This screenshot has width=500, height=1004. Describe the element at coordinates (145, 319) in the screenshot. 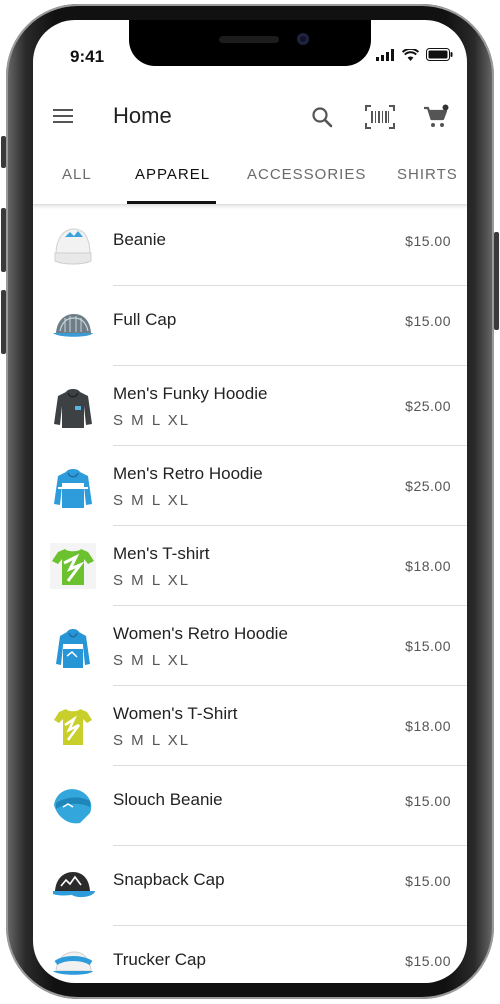

I see `product-name: Full Cap` at that location.